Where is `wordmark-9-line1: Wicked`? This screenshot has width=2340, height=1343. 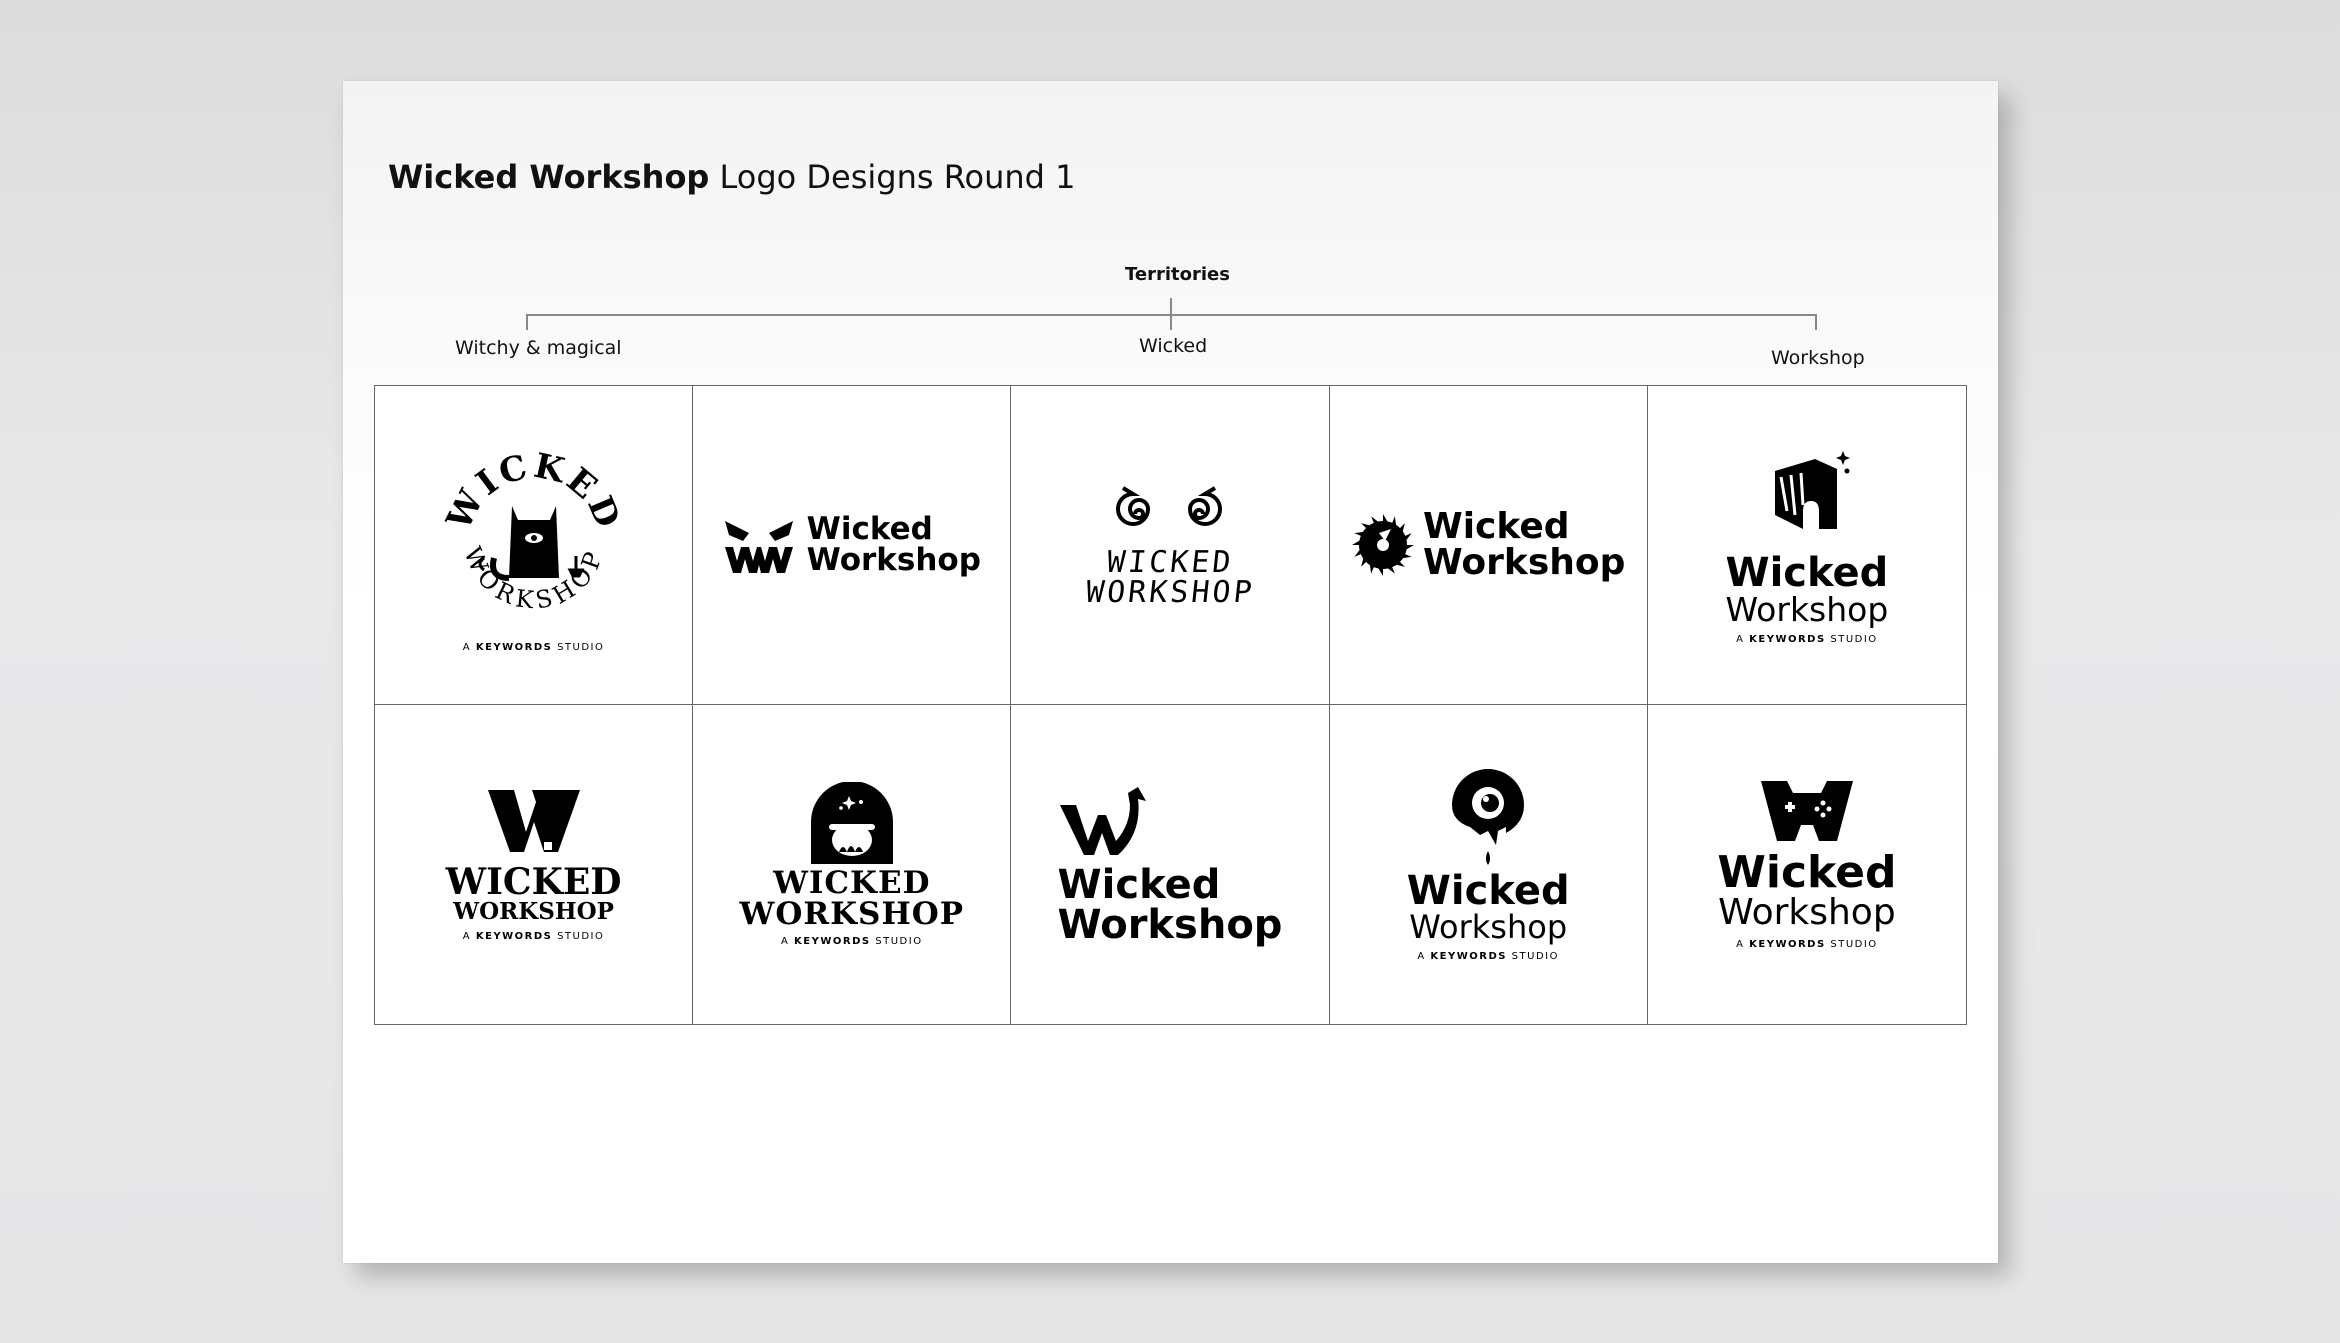 wordmark-9-line1: Wicked is located at coordinates (1488, 891).